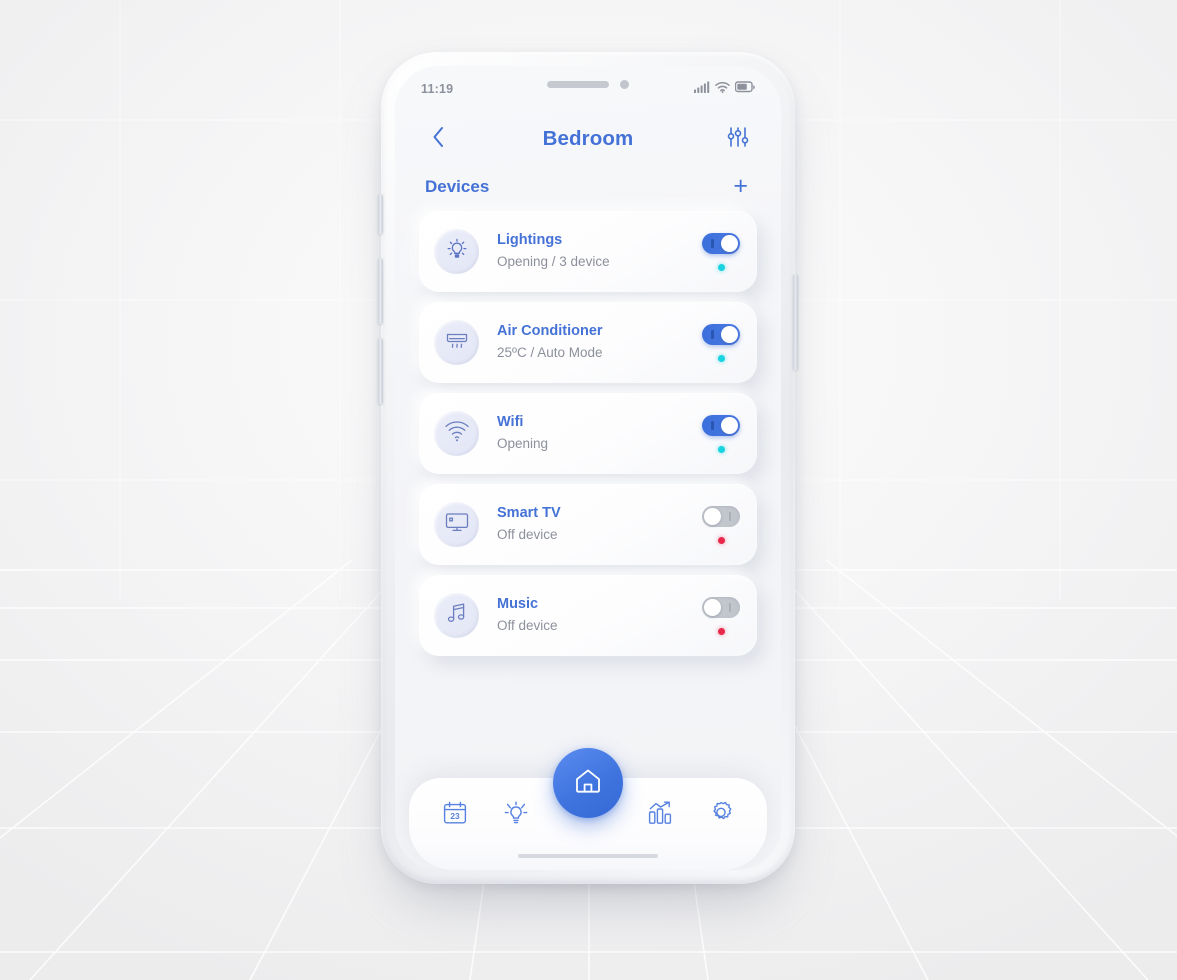 This screenshot has height=980, width=1177. What do you see at coordinates (599, 615) in the screenshot?
I see `device-text: Music Off device` at bounding box center [599, 615].